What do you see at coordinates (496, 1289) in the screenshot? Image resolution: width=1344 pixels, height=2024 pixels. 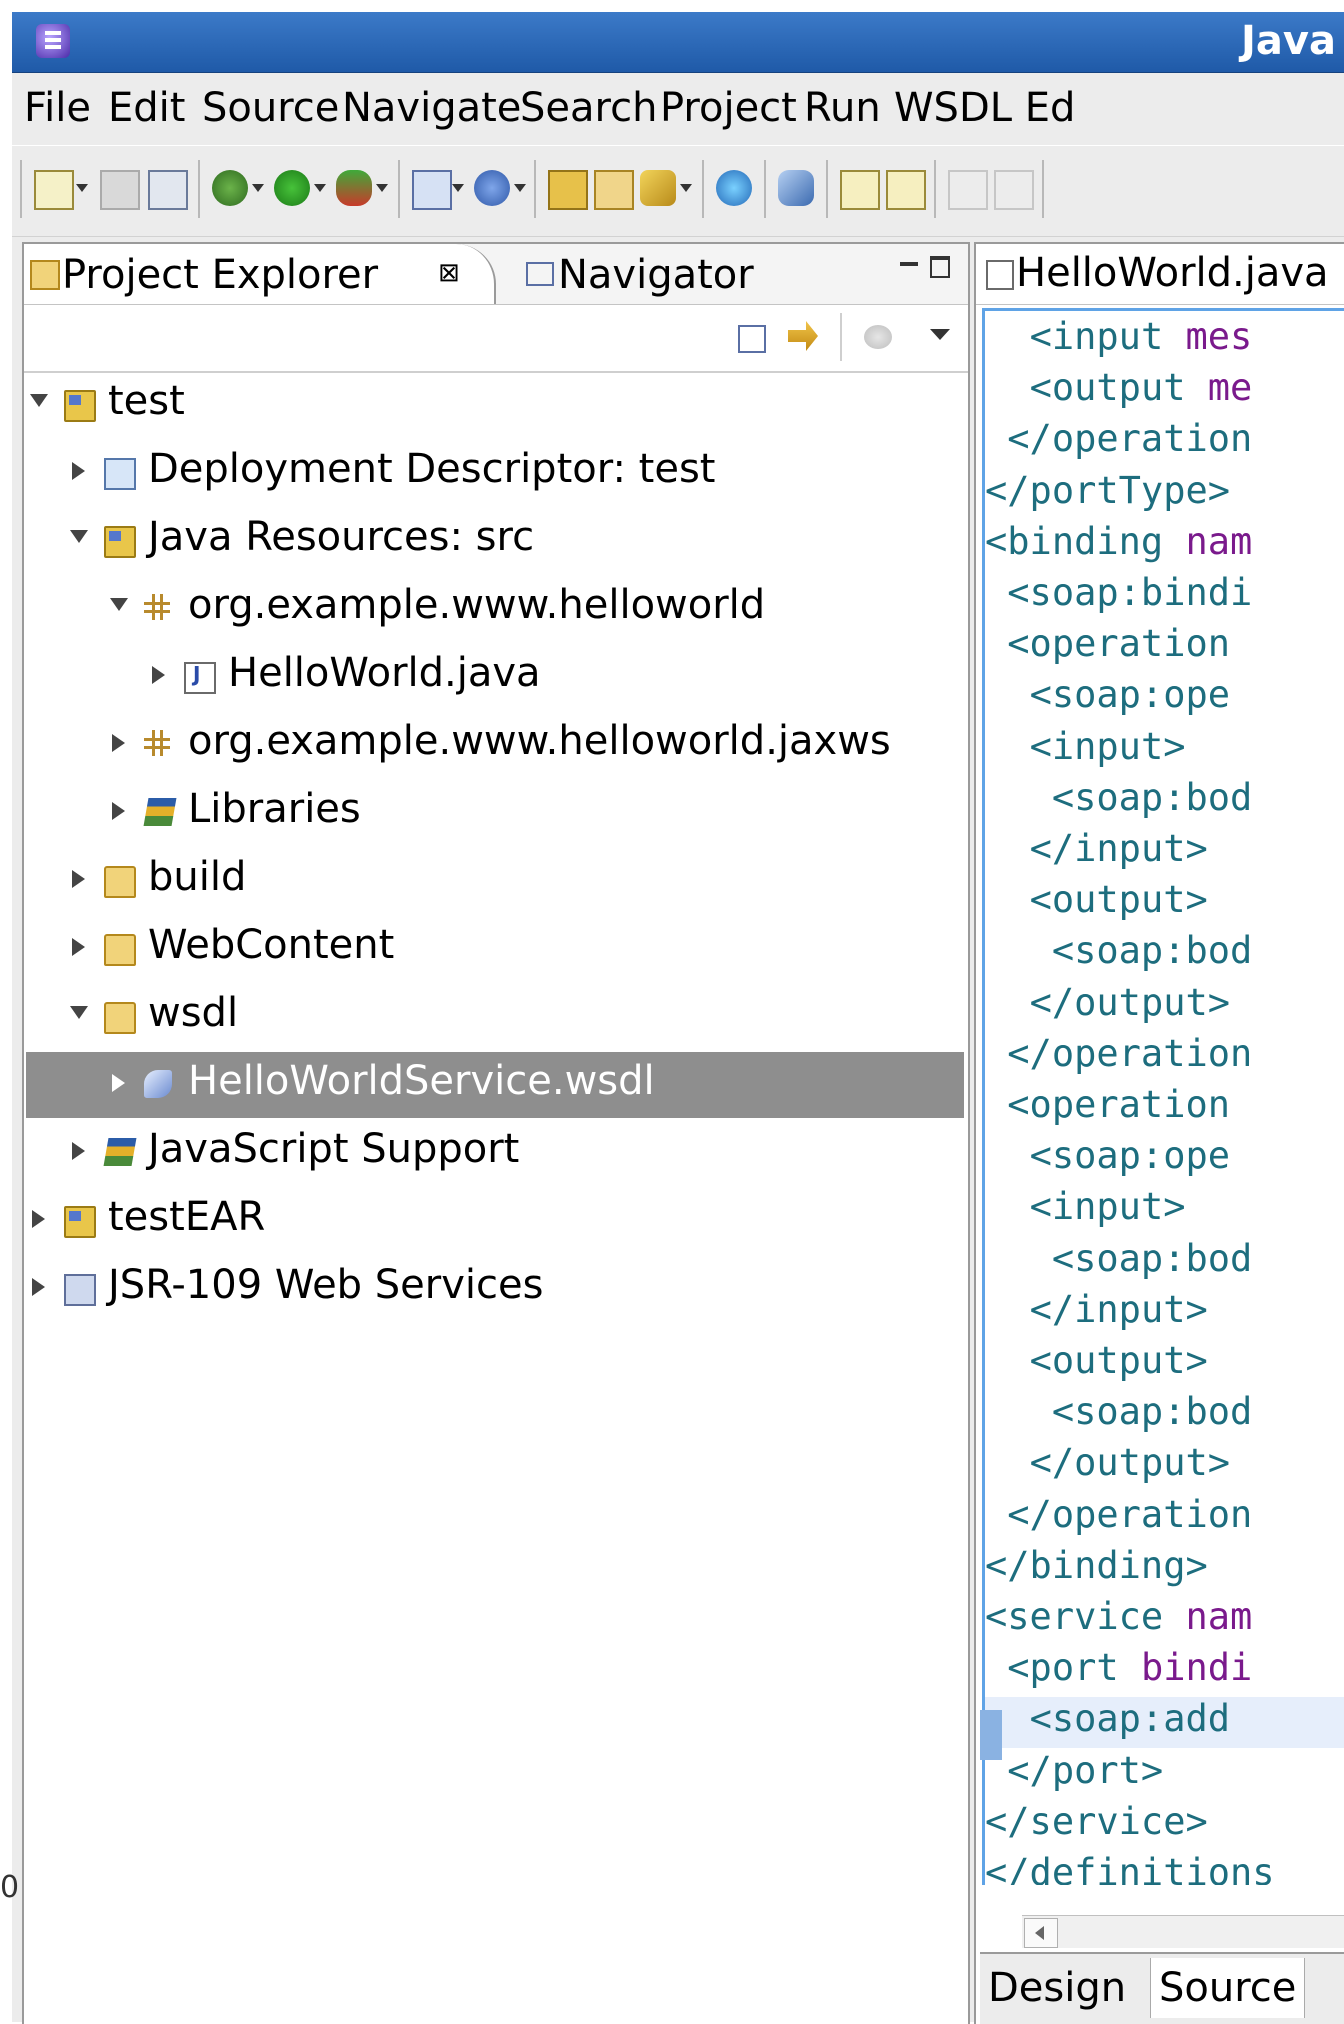 I see `tree-item-jsr109-web-services: JSR-109 Web Services` at bounding box center [496, 1289].